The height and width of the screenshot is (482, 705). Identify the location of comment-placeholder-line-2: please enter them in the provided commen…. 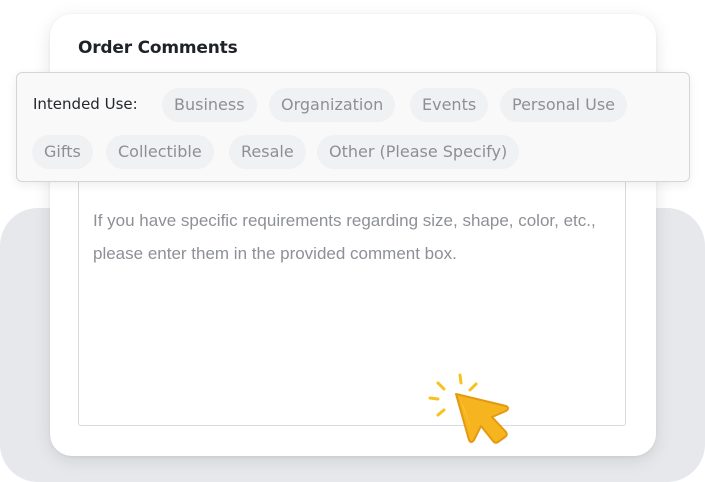
(275, 253).